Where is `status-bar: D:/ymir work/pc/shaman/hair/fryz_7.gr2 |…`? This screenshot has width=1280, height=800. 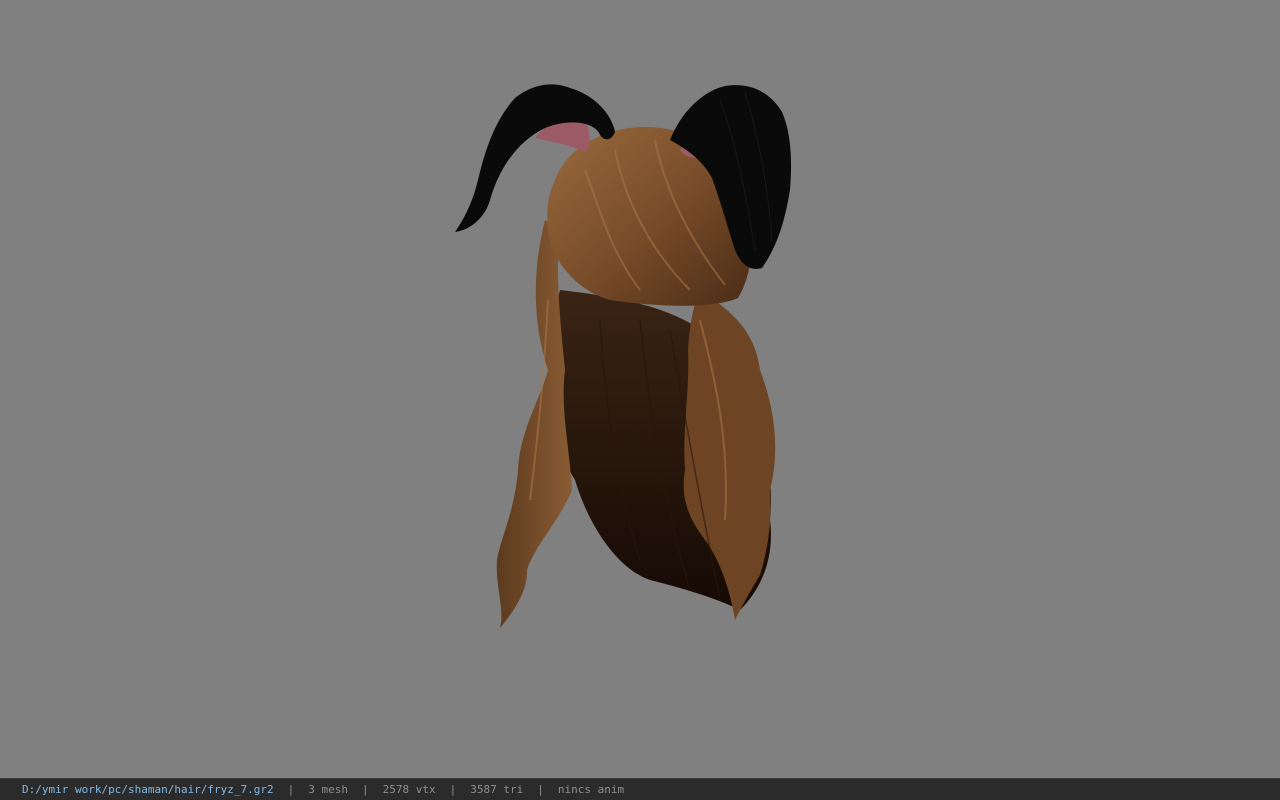
status-bar: D:/ymir work/pc/shaman/hair/fryz_7.gr2 |… is located at coordinates (640, 789).